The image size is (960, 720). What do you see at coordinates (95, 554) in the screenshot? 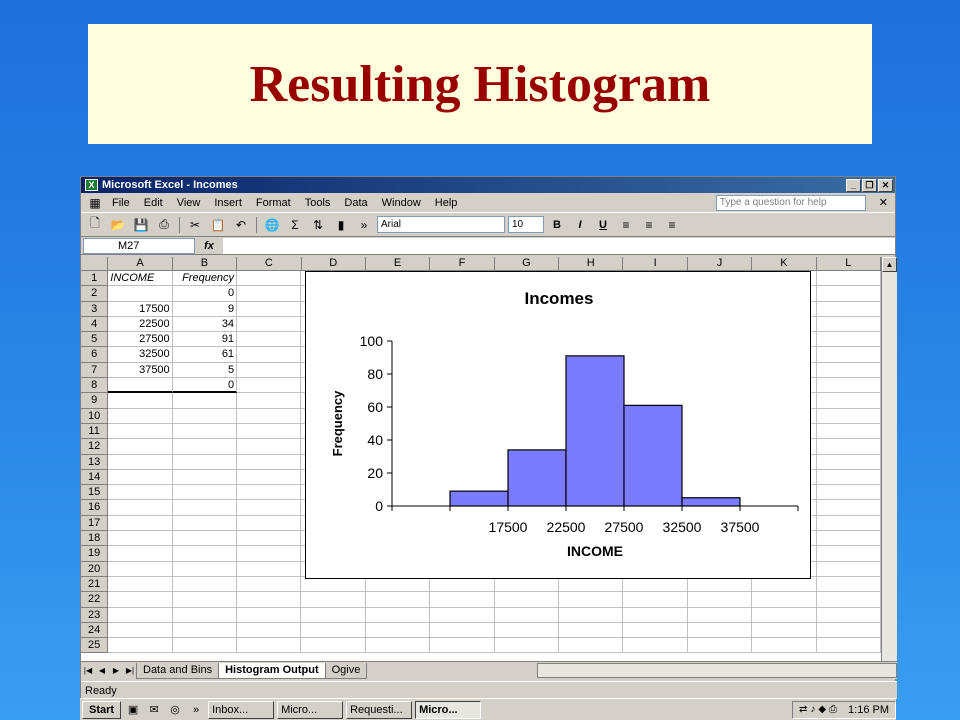
I see `row-header: 19` at bounding box center [95, 554].